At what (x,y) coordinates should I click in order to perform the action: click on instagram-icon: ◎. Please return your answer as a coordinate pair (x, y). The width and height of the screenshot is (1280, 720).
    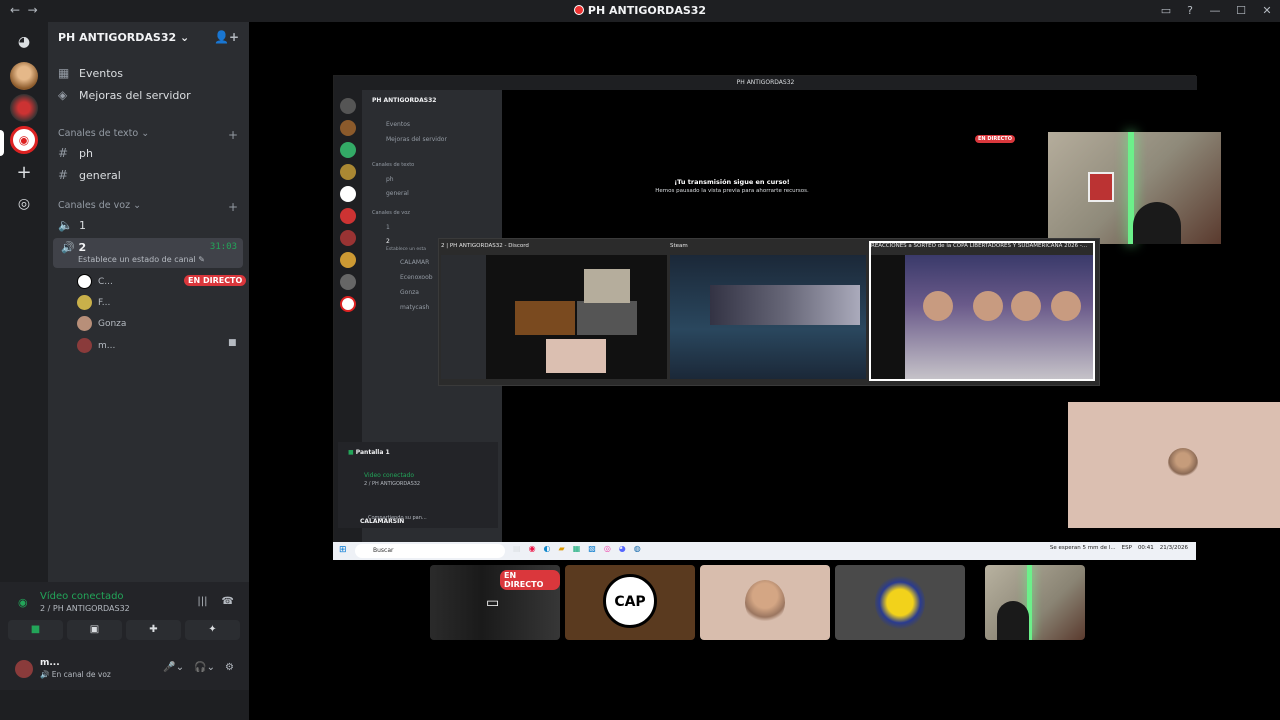
    Looking at the image, I should click on (607, 548).